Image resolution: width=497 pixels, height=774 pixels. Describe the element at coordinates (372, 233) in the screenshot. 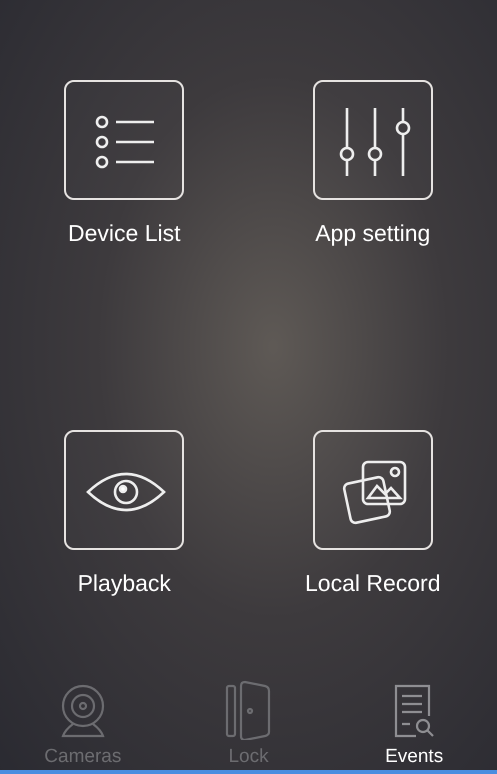

I see `menu-label: App setting` at that location.